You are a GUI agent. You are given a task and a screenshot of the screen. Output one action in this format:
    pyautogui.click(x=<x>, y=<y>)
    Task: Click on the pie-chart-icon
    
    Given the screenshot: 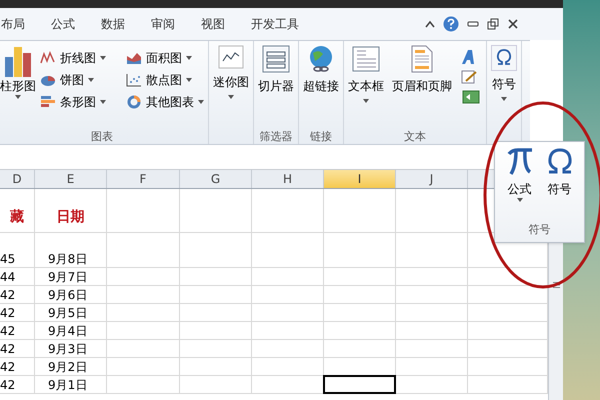 What is the action you would take?
    pyautogui.click(x=48, y=80)
    